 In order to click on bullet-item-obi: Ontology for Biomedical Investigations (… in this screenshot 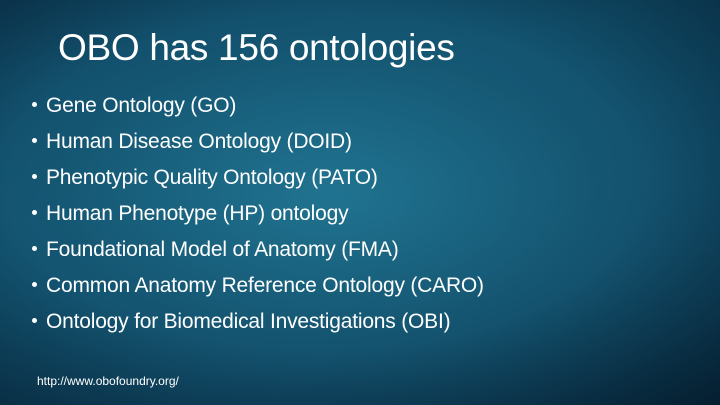, I will do `click(258, 322)`.